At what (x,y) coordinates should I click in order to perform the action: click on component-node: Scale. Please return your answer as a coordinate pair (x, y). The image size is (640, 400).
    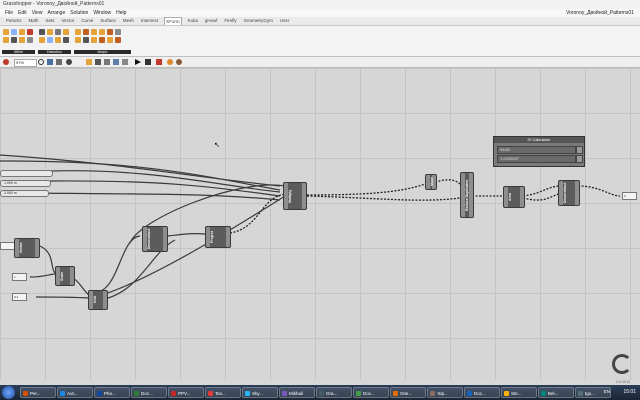
    Looking at the image, I should click on (65, 276).